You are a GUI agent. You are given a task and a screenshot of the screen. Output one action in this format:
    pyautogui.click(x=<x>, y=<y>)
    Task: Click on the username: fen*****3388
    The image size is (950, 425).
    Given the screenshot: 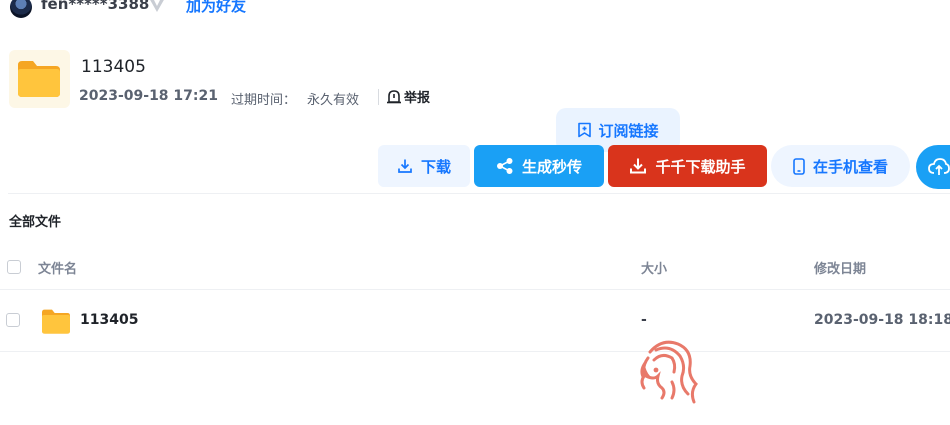 What is the action you would take?
    pyautogui.click(x=95, y=6)
    